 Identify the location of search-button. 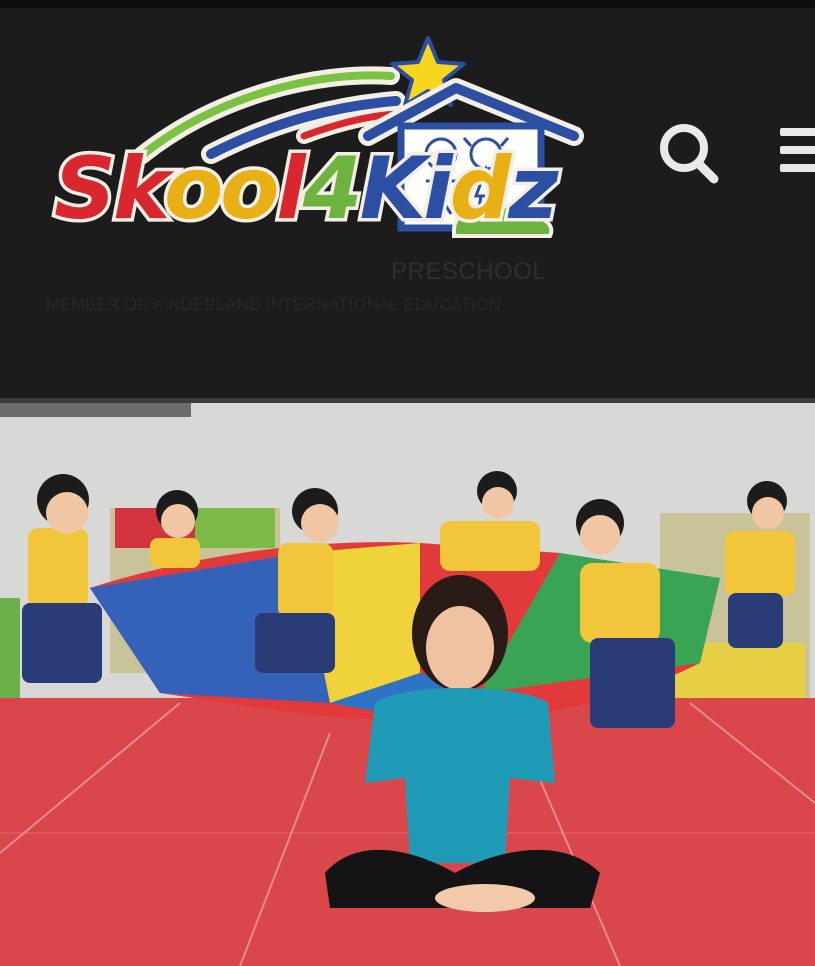
(689, 153).